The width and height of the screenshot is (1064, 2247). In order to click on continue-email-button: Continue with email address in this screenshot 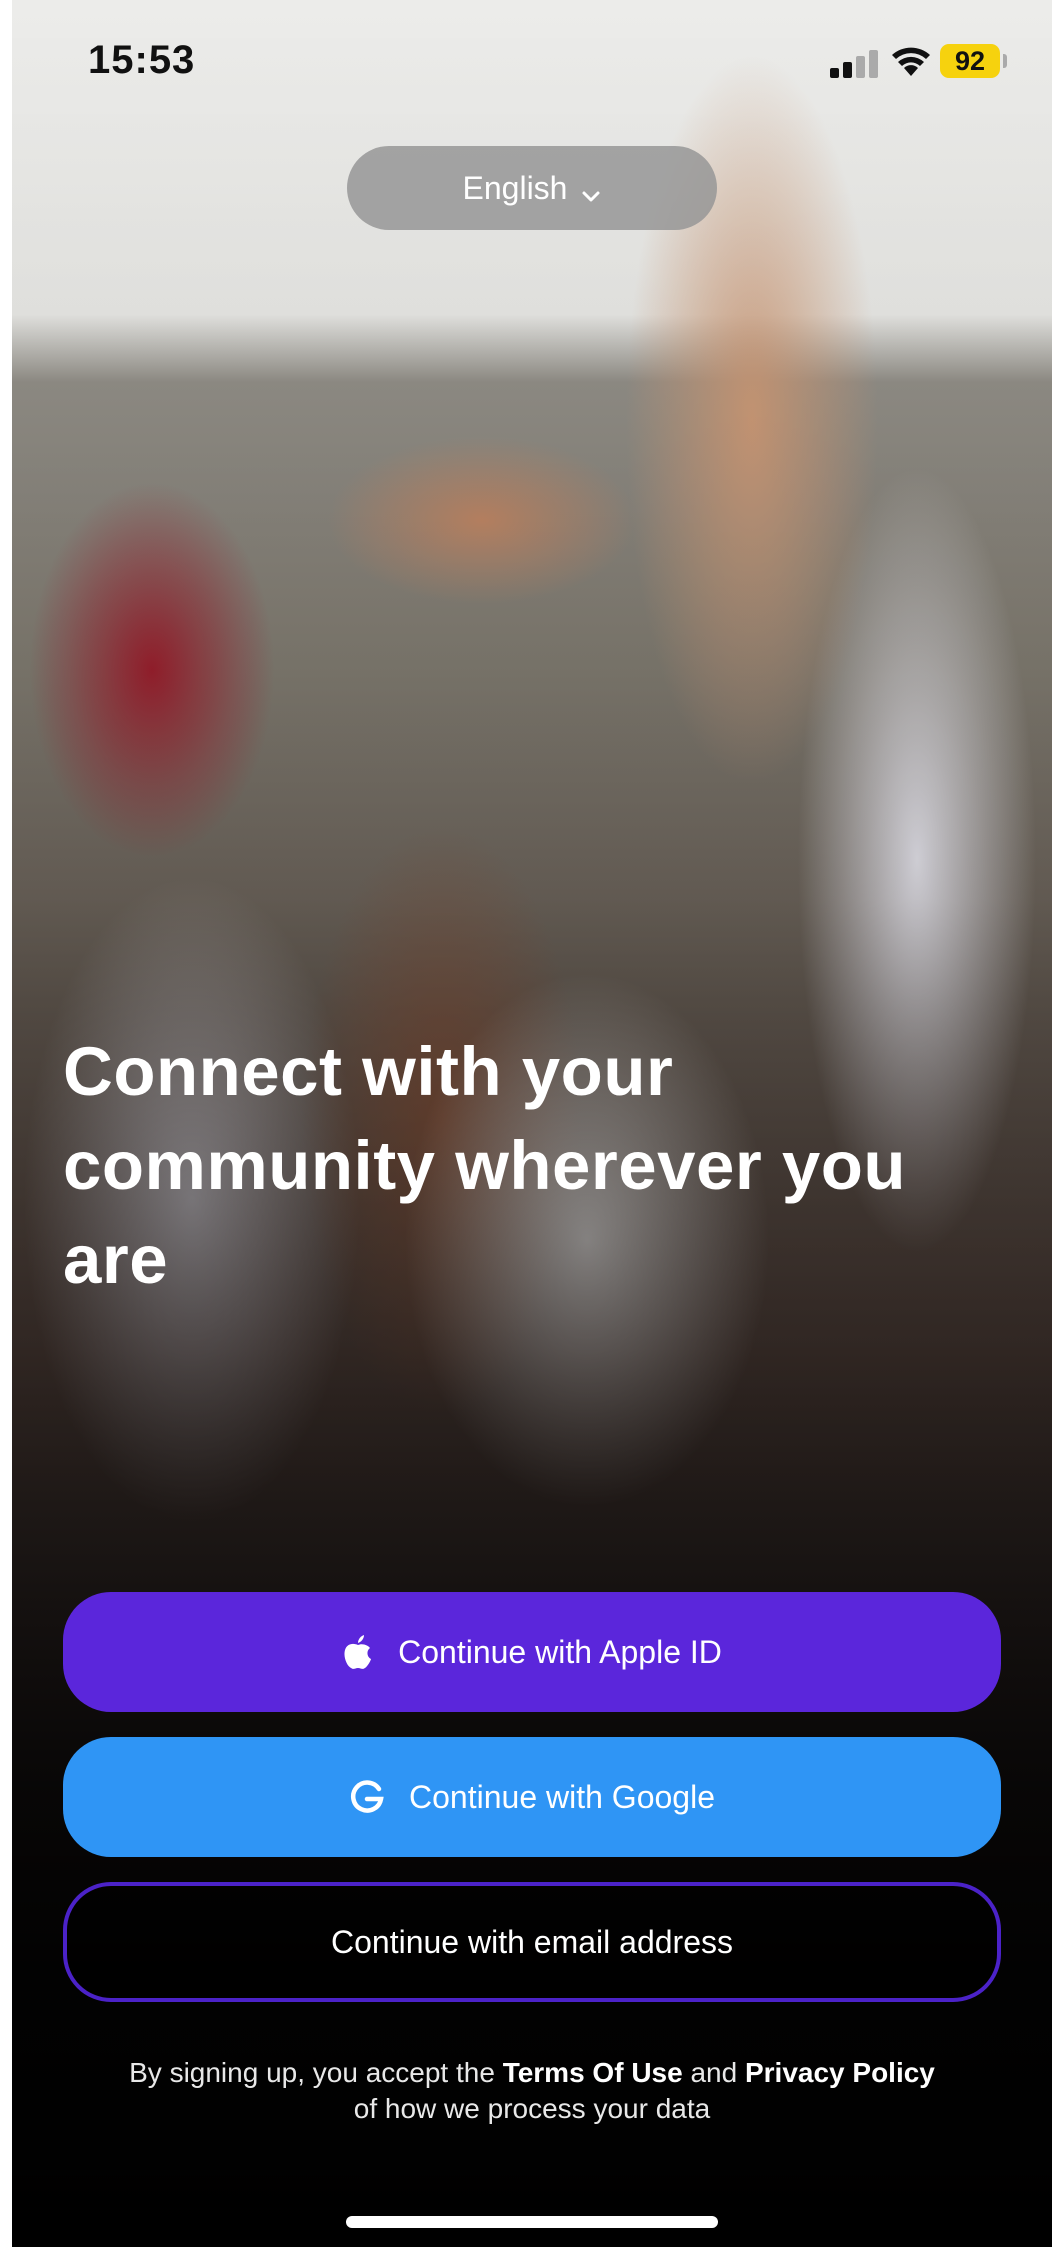, I will do `click(532, 1942)`.